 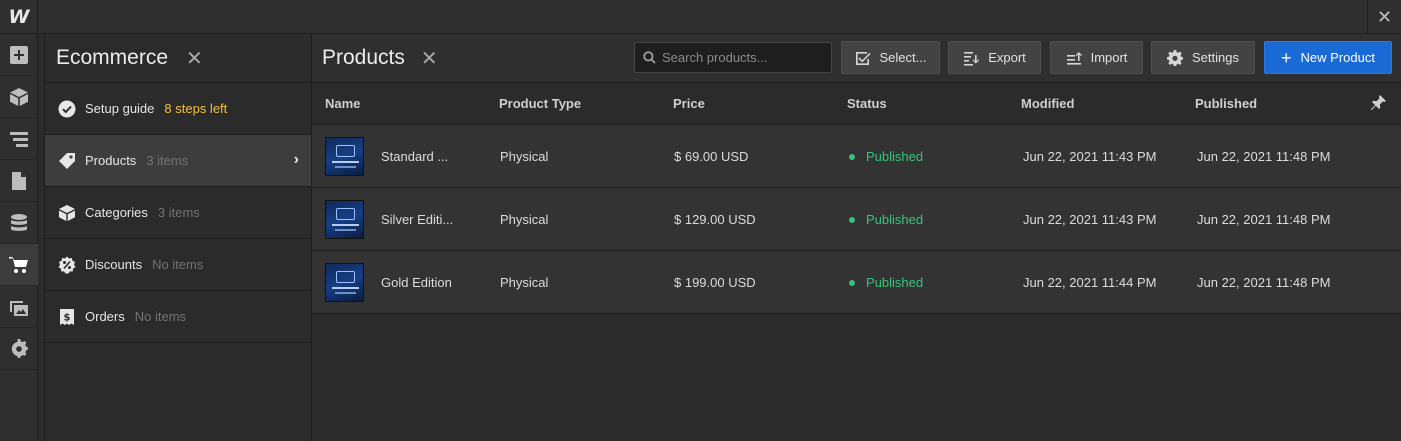 I want to click on cms-icon, so click(x=19, y=222).